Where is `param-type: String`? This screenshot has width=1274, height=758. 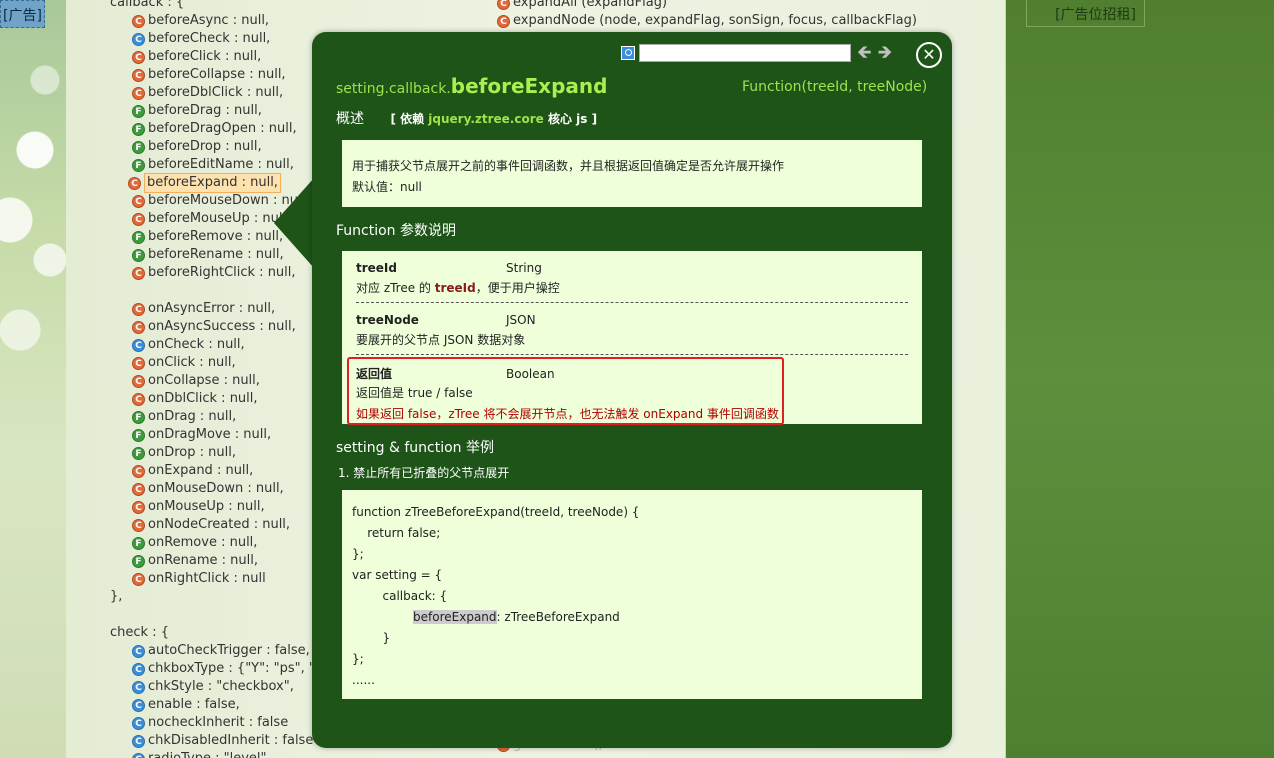
param-type: String is located at coordinates (524, 268).